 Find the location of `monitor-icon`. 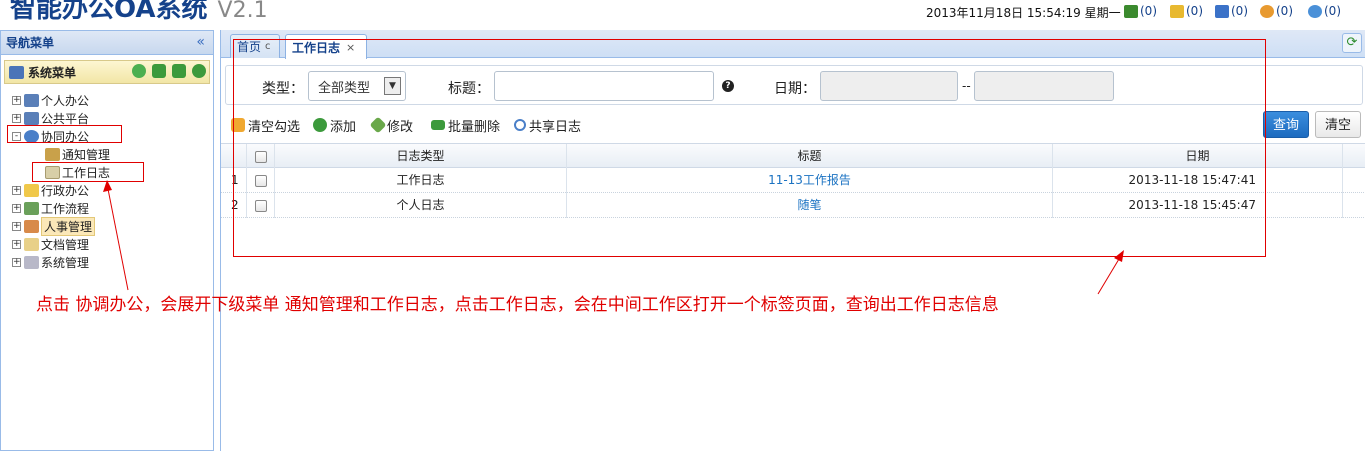

monitor-icon is located at coordinates (16, 72).